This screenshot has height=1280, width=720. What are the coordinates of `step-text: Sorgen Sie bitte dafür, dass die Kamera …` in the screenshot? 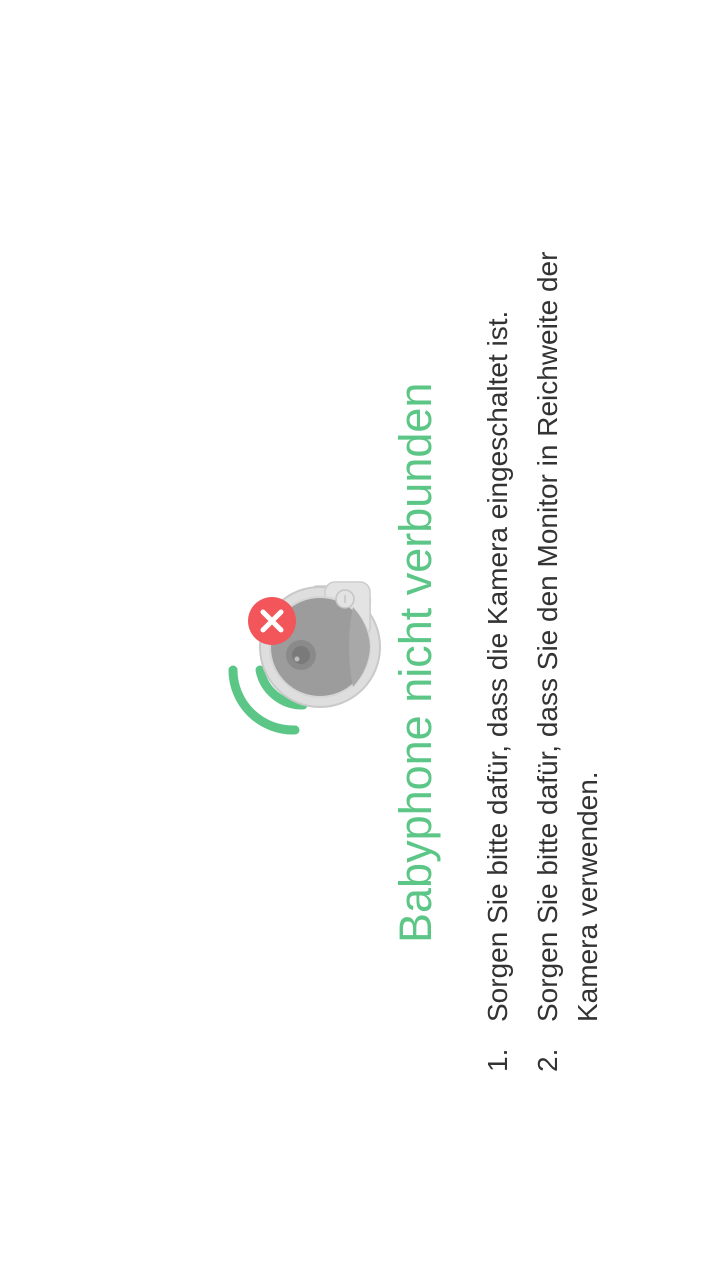 It's located at (497, 666).